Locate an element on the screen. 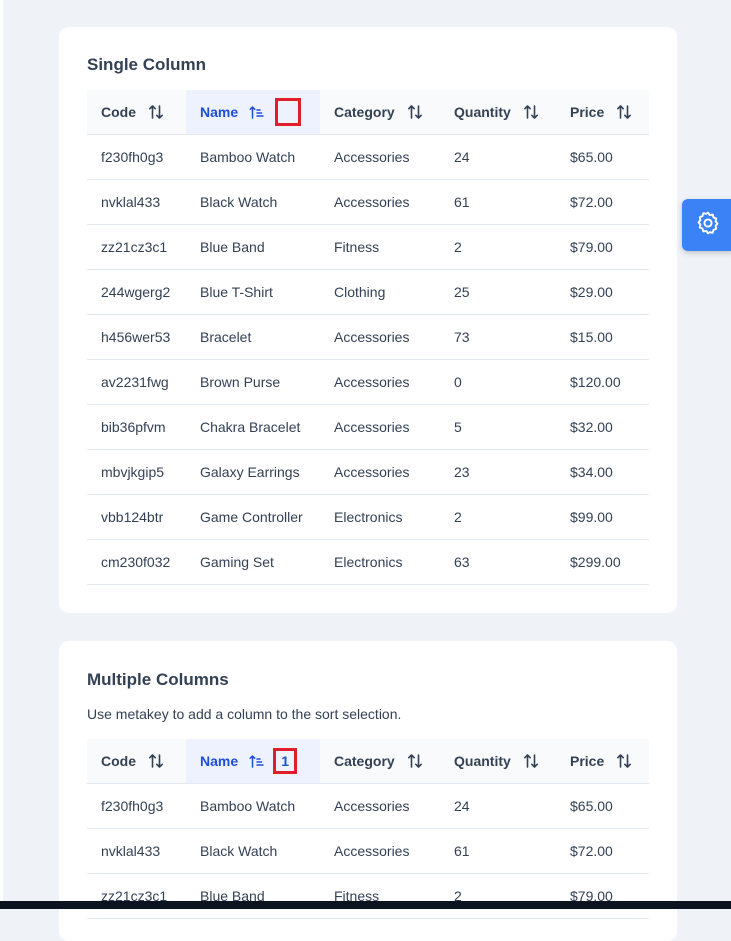 The width and height of the screenshot is (731, 941). bottom-bar is located at coordinates (365, 905).